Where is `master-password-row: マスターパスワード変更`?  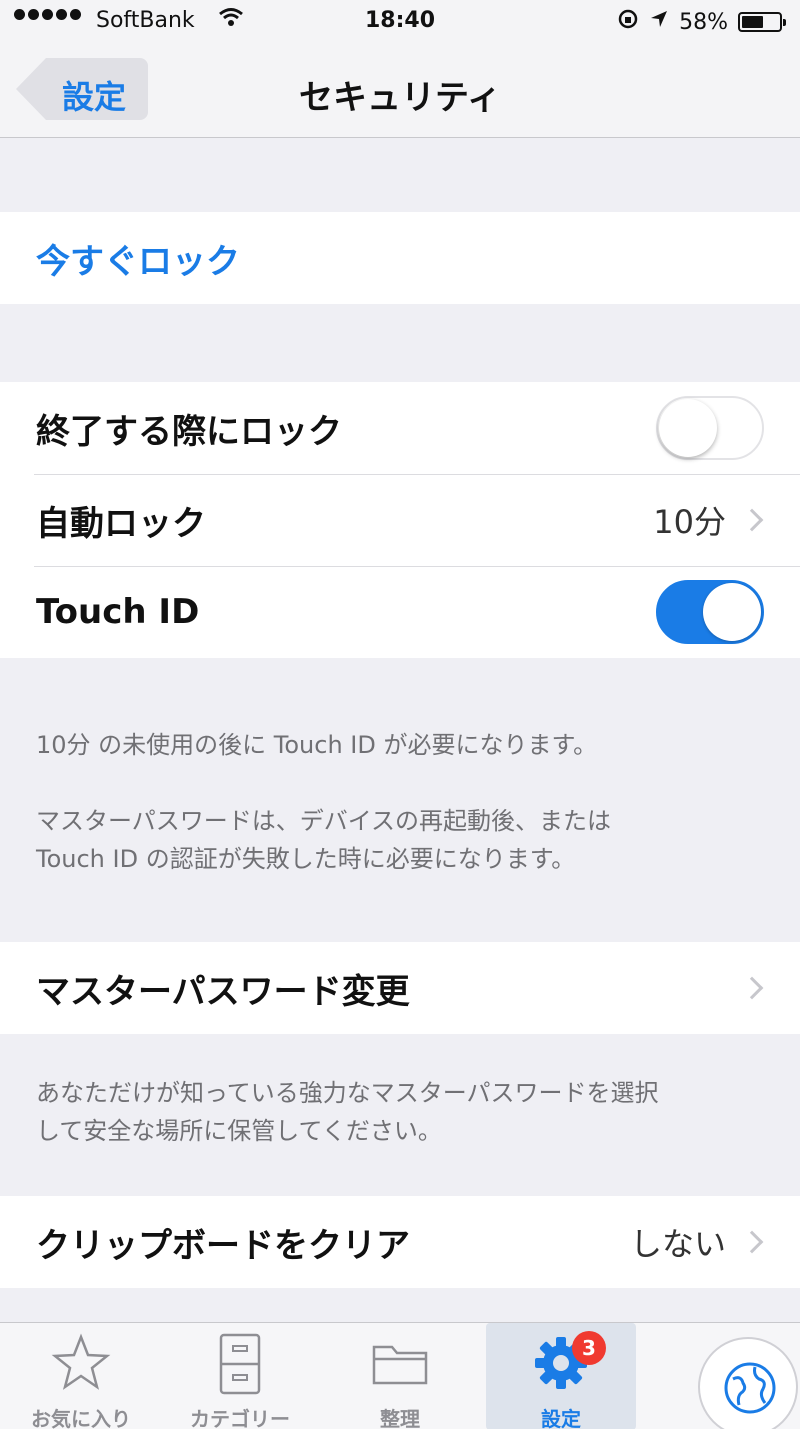
master-password-row: マスターパスワード変更 is located at coordinates (400, 988).